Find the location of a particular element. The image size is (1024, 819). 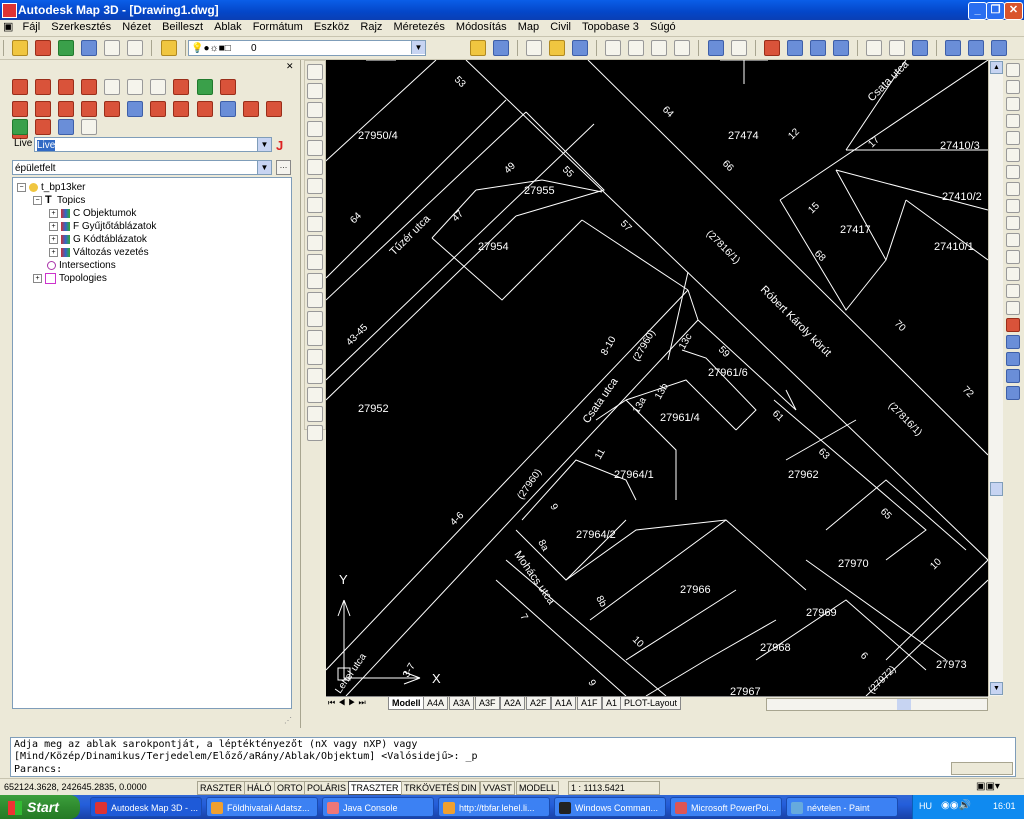

erase-icon is located at coordinates (1013, 70).